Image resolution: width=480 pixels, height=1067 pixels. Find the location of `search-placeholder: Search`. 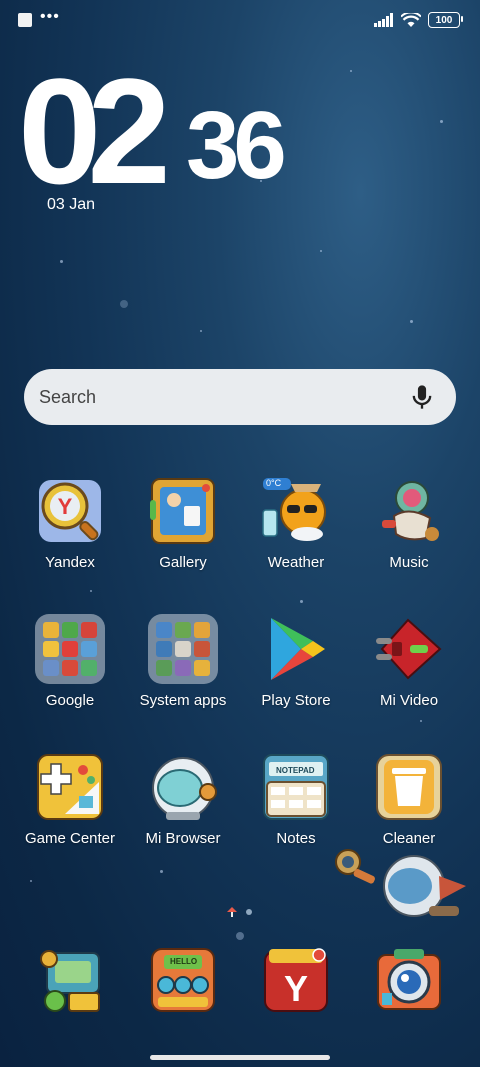

search-placeholder: Search is located at coordinates (68, 396).